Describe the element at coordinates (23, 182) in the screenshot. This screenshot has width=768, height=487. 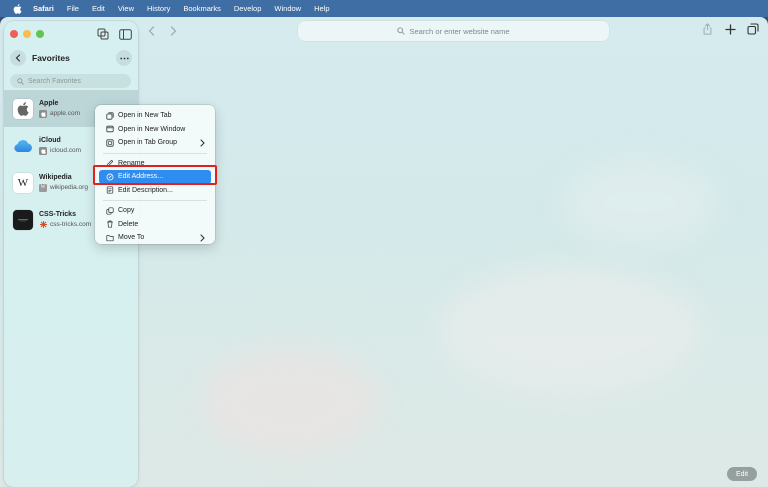
I see `wikipedia-w-icon: W` at that location.